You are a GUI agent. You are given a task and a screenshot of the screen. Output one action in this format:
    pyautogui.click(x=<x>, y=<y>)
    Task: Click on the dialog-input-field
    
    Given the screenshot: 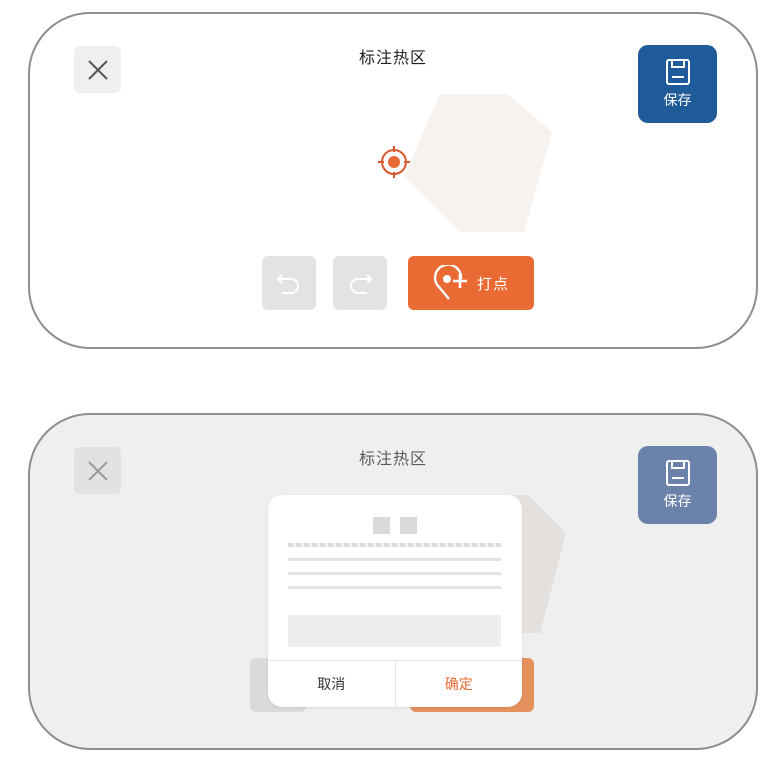 What is the action you would take?
    pyautogui.click(x=394, y=631)
    